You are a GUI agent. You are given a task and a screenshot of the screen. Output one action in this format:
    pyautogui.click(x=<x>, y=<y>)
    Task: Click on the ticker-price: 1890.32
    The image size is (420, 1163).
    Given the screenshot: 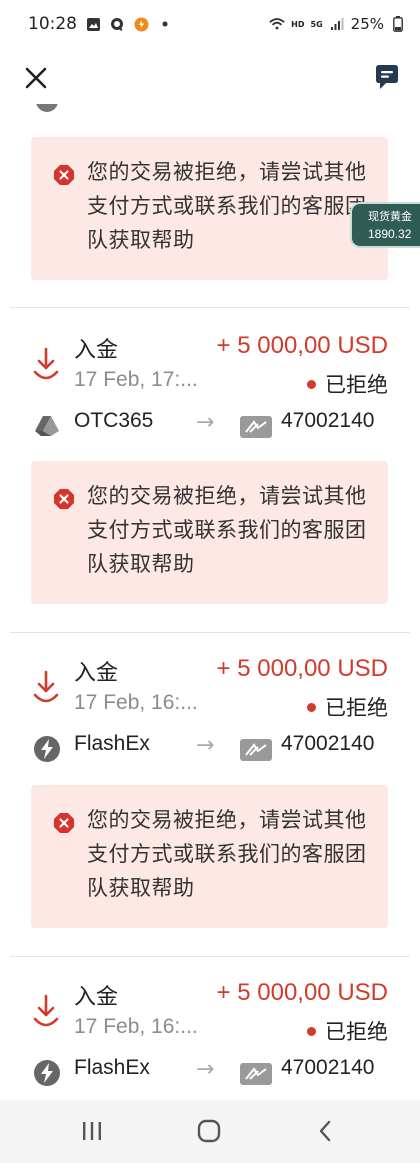 What is the action you would take?
    pyautogui.click(x=390, y=234)
    